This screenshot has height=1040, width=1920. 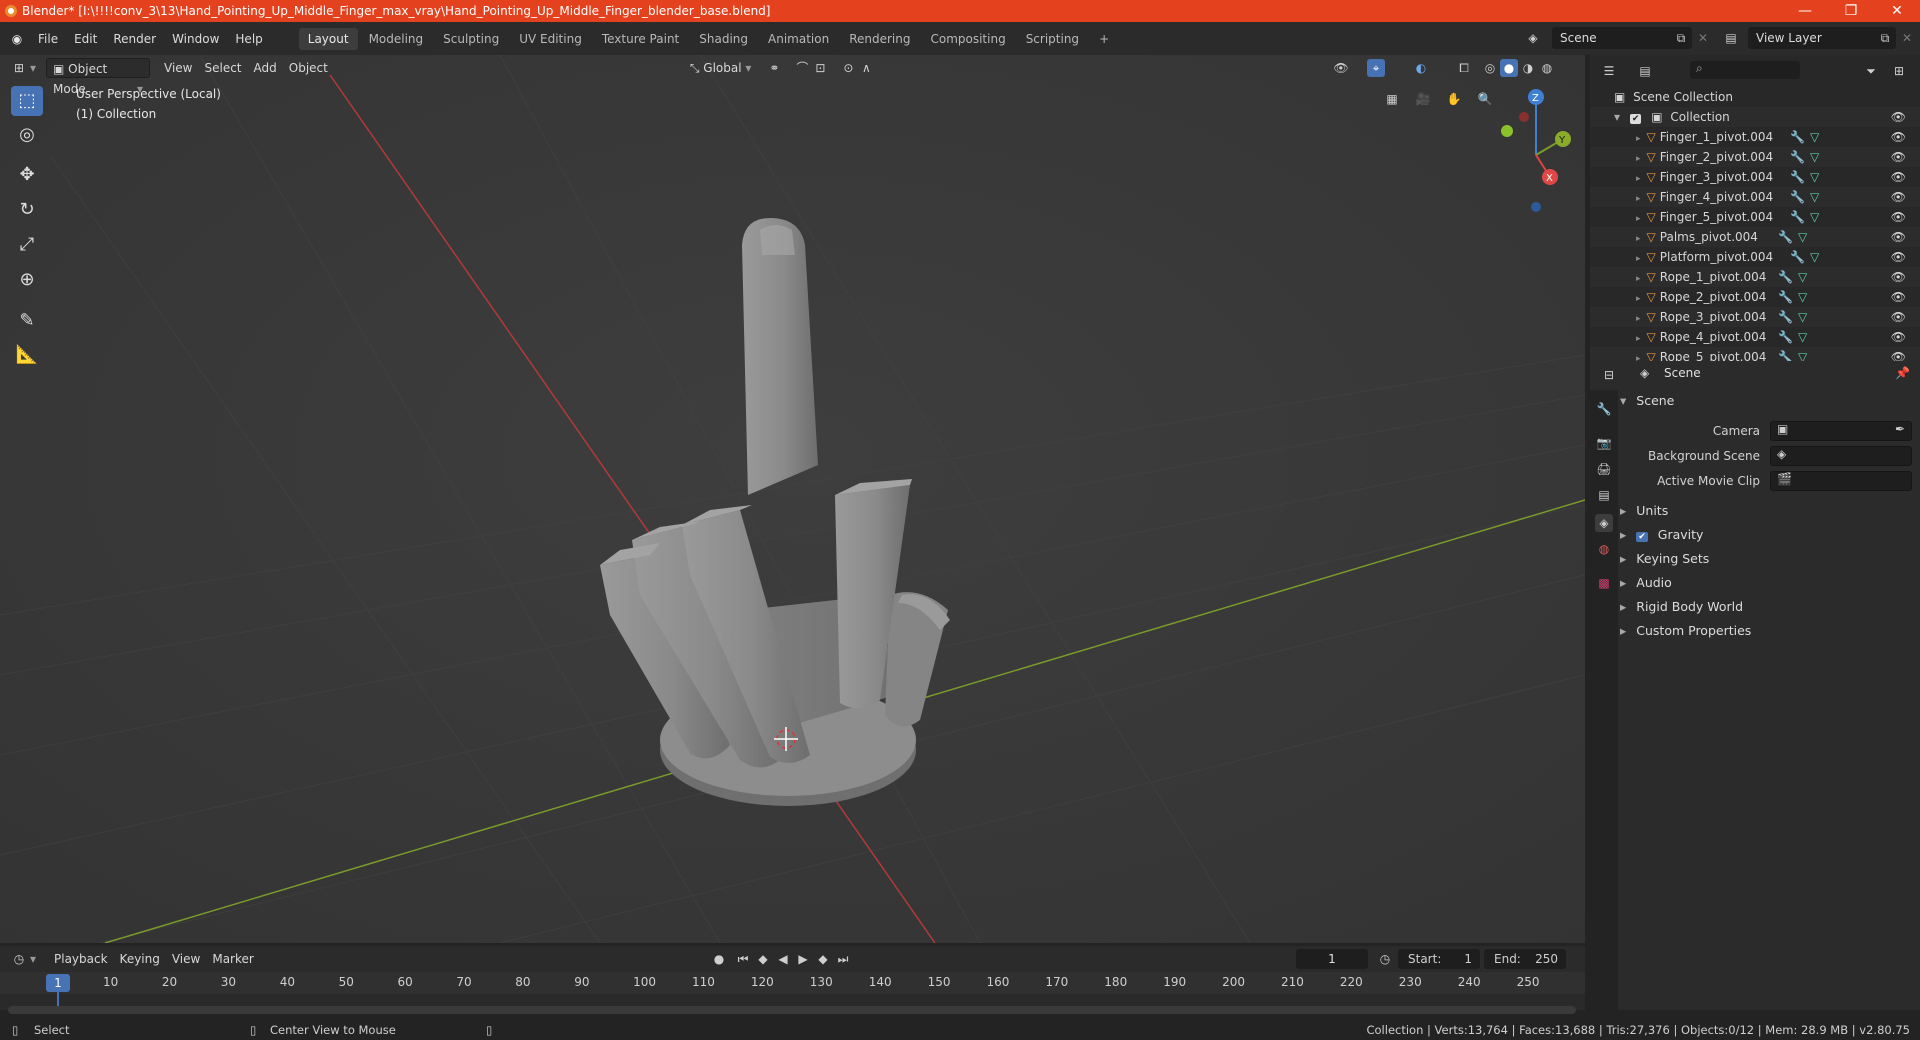 I want to click on outliner-item: ▸ ▽ Palms_pivot.004 🔧 ▽ 👁, so click(x=1755, y=237).